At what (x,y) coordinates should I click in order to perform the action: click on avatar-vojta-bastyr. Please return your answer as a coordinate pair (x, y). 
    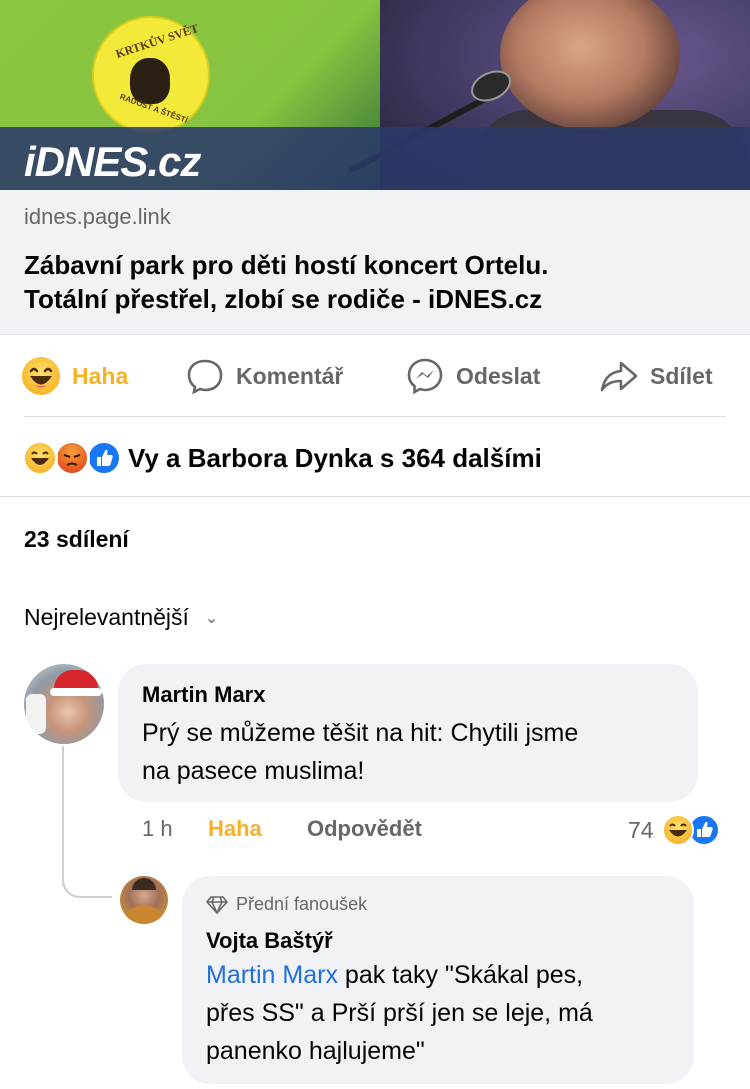
    Looking at the image, I should click on (144, 900).